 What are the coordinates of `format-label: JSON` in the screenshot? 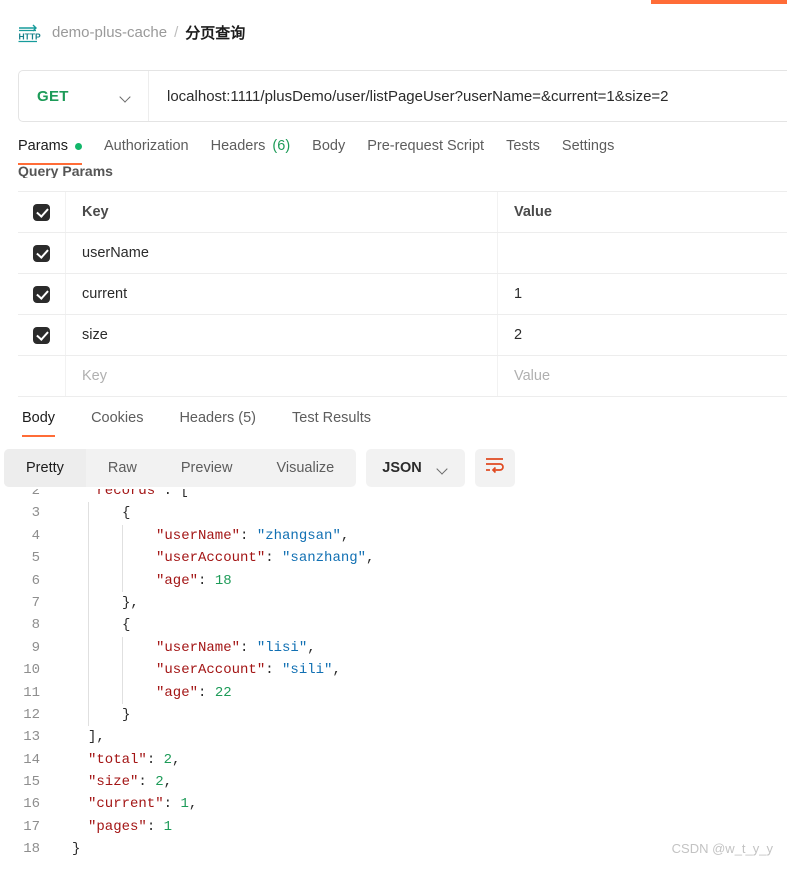 It's located at (402, 468).